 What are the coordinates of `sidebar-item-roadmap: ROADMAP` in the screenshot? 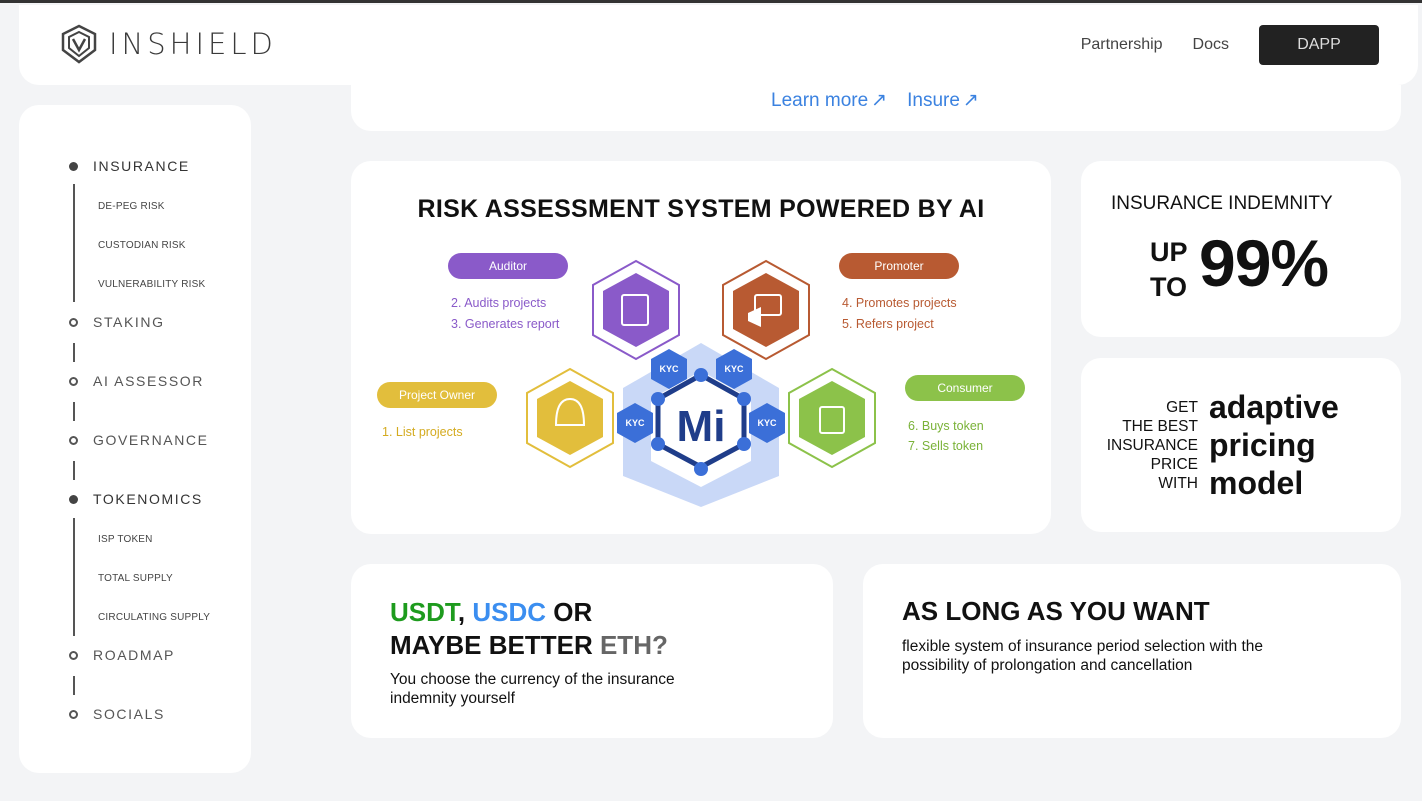 It's located at (122, 655).